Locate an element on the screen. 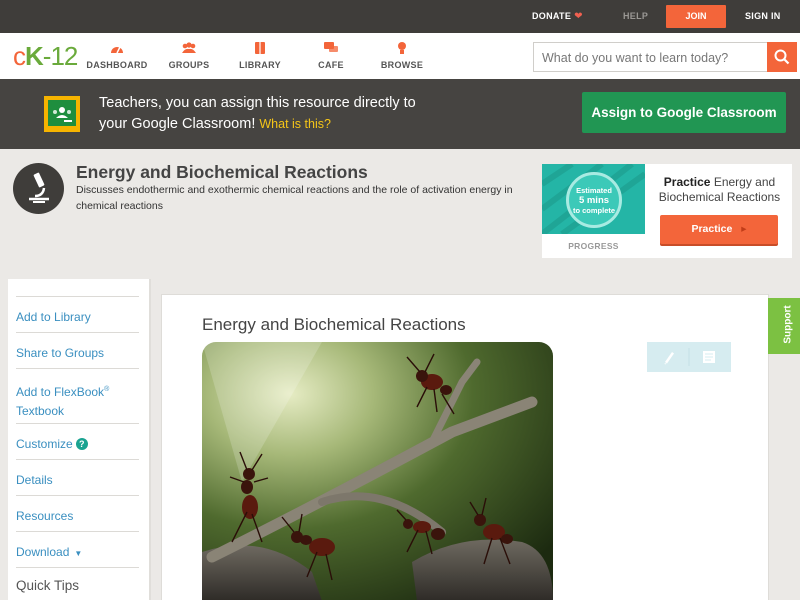 This screenshot has height=600, width=800. estimate-to-complete: to complete is located at coordinates (594, 210).